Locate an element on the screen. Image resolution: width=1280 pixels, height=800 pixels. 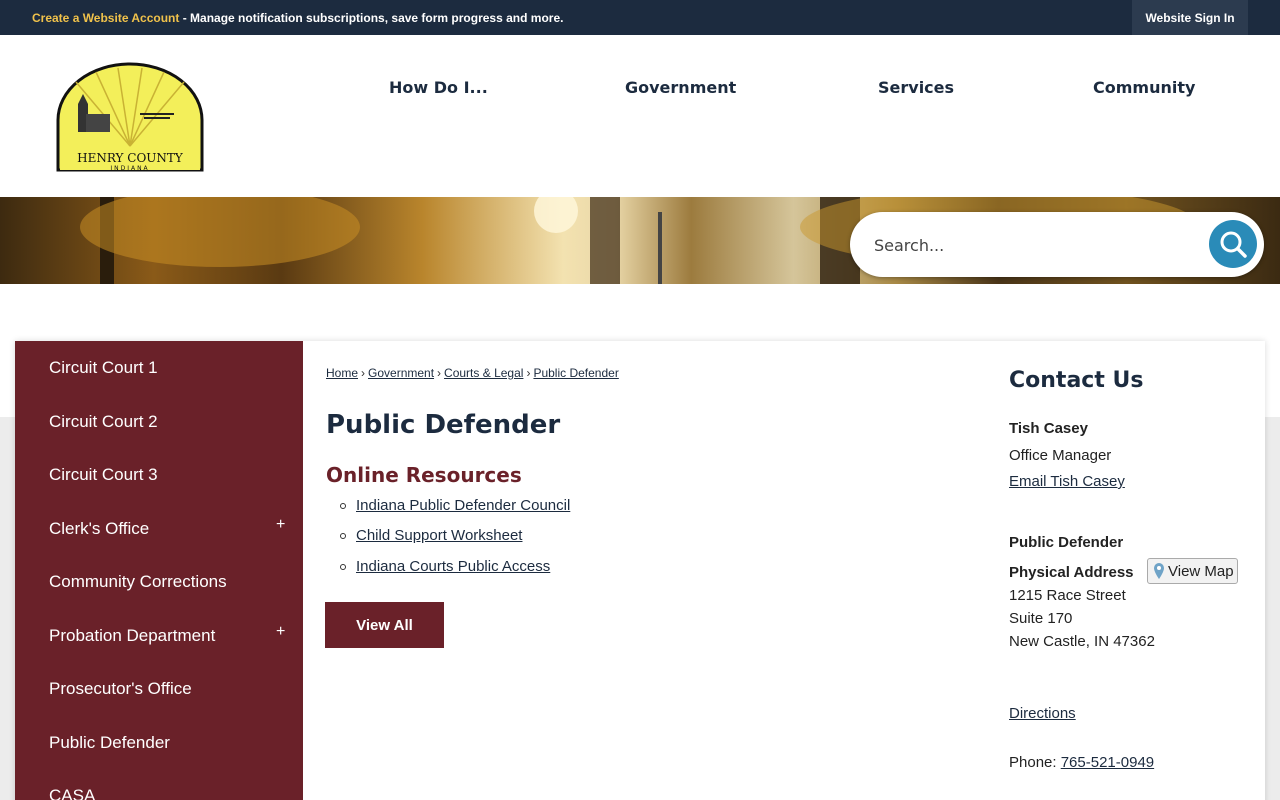
nav-services: Services is located at coordinates (916, 87).